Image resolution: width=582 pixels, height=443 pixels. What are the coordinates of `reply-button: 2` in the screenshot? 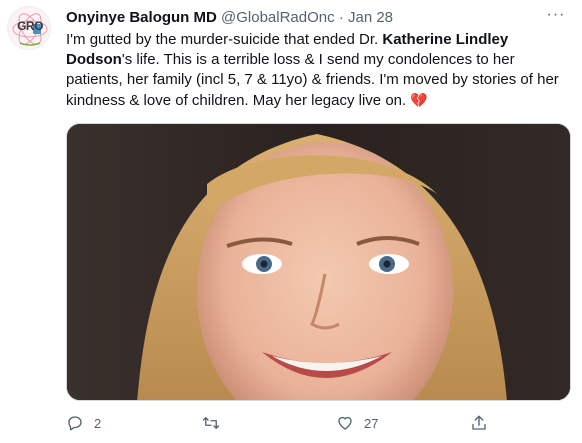 It's located at (83, 423).